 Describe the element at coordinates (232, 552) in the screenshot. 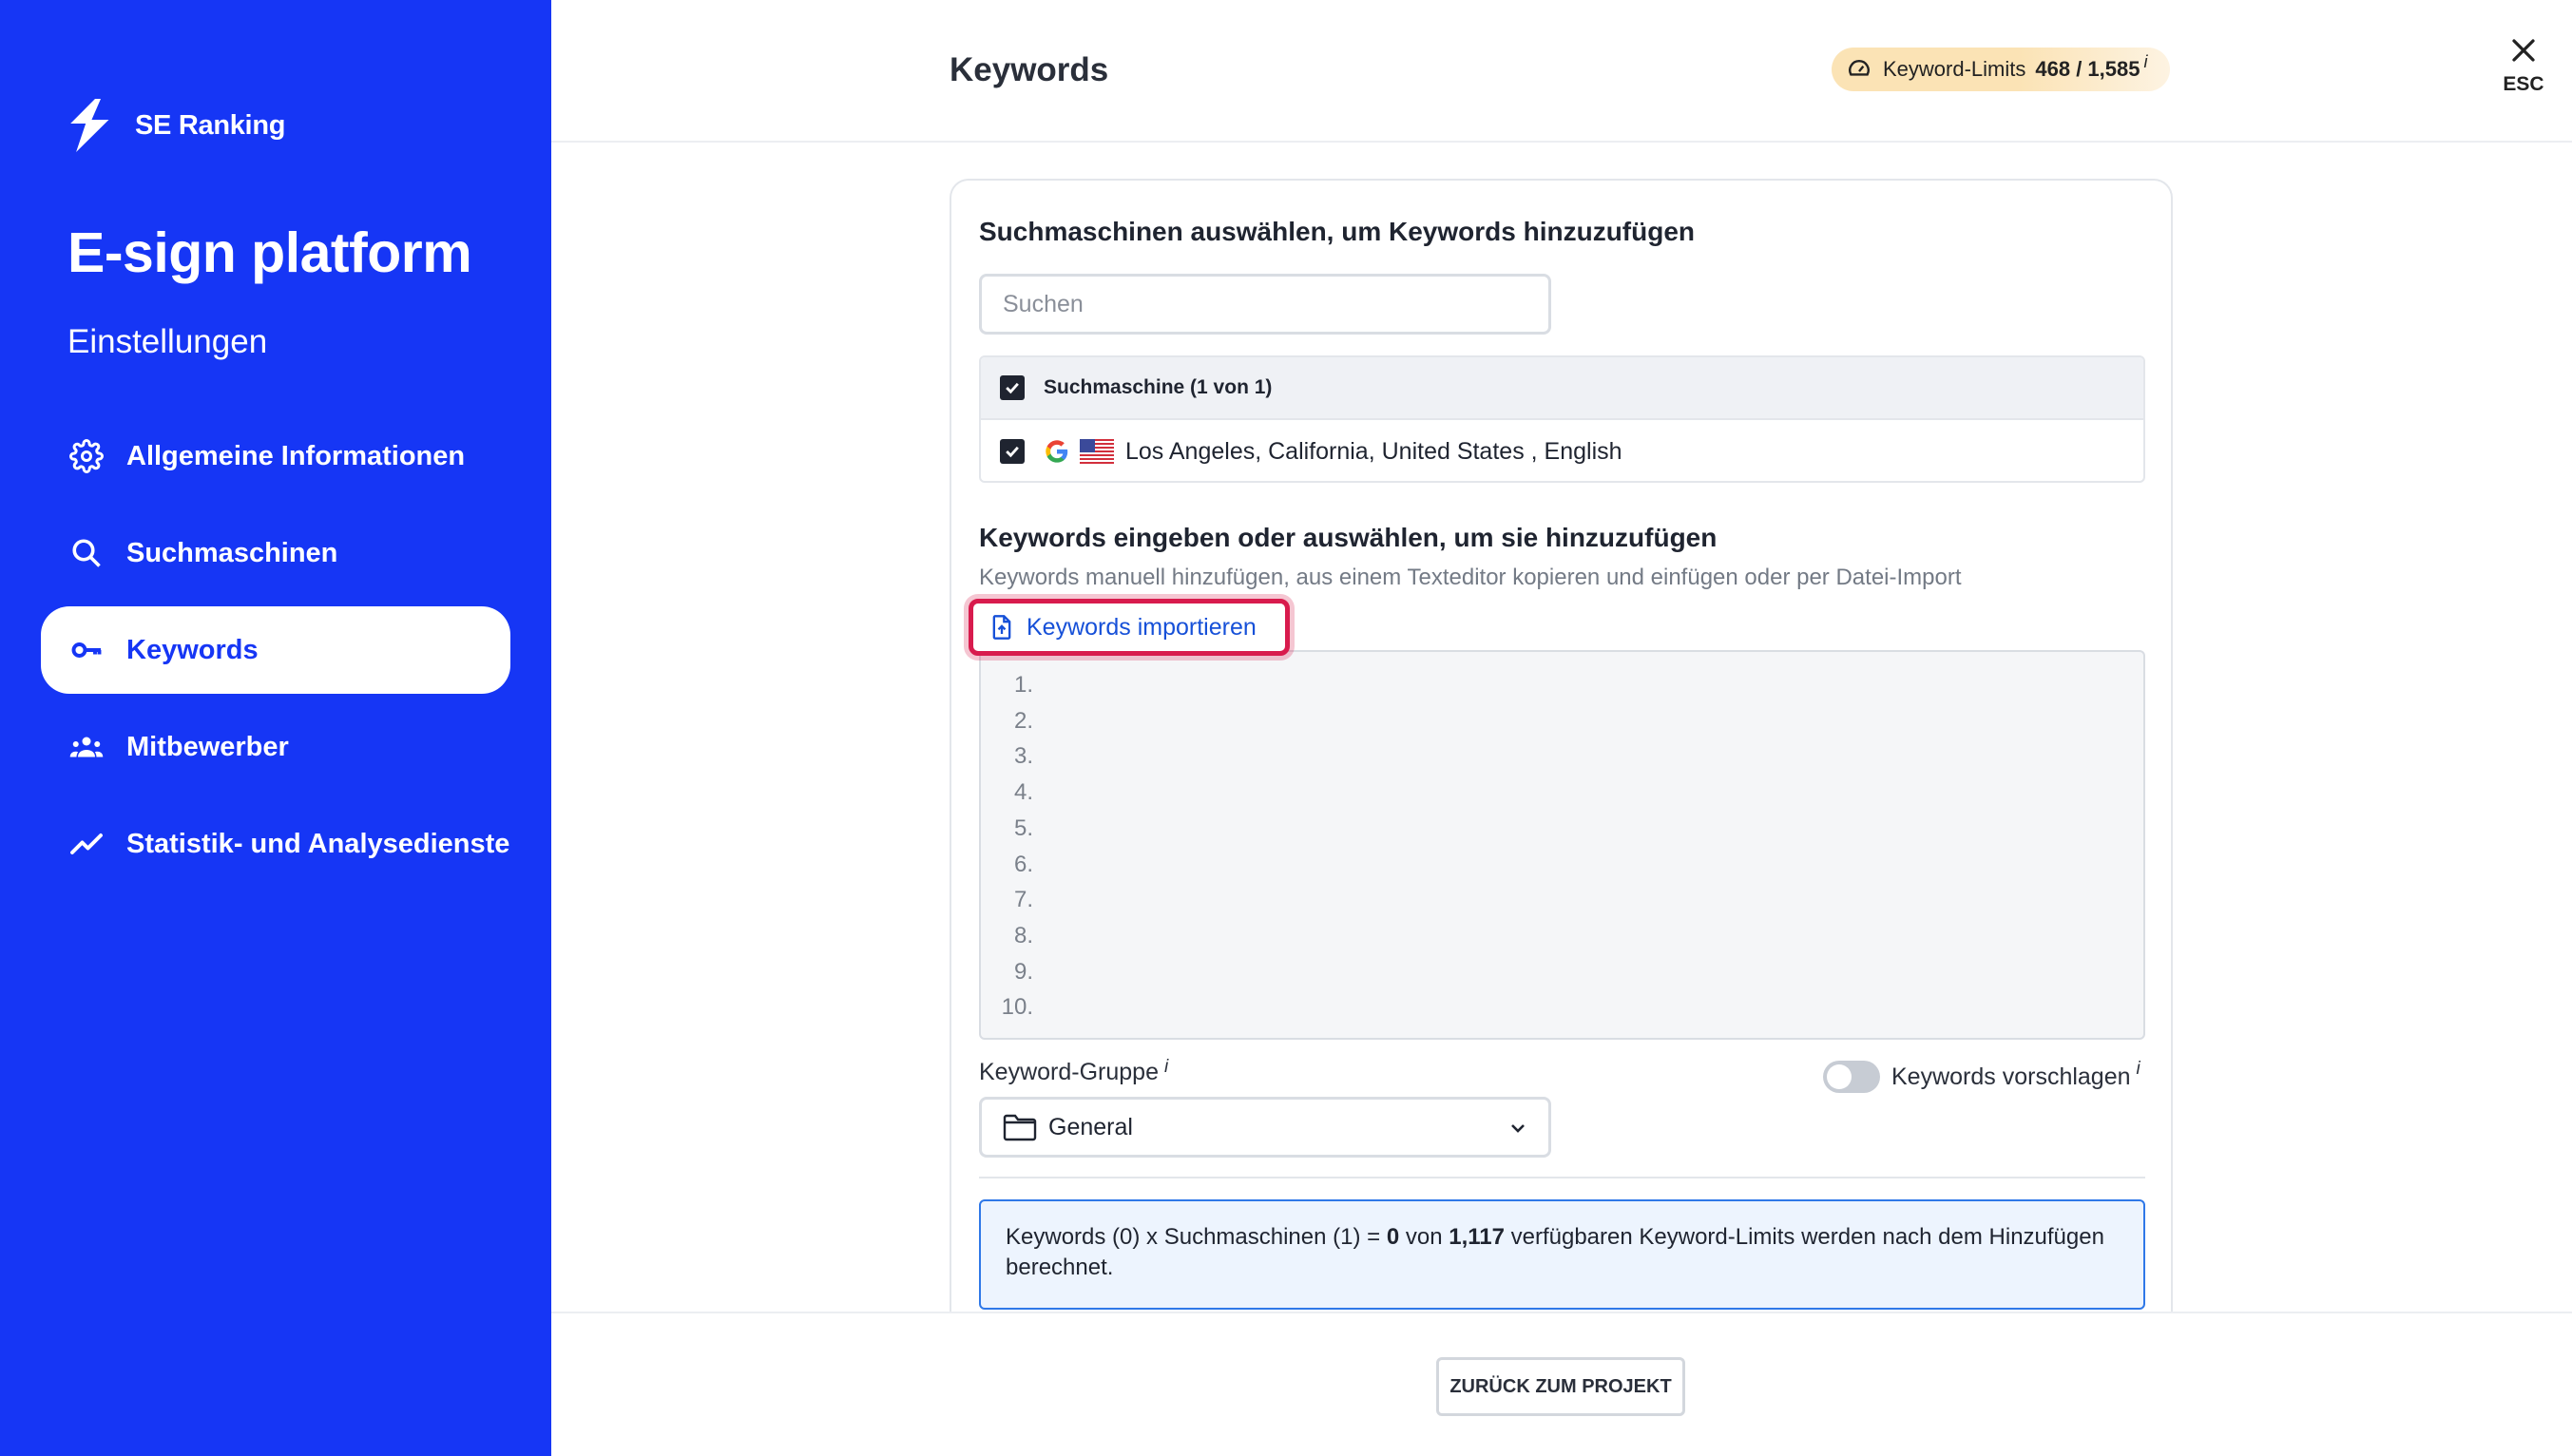

I see `sidebar-item-label: Suchmaschinen` at that location.